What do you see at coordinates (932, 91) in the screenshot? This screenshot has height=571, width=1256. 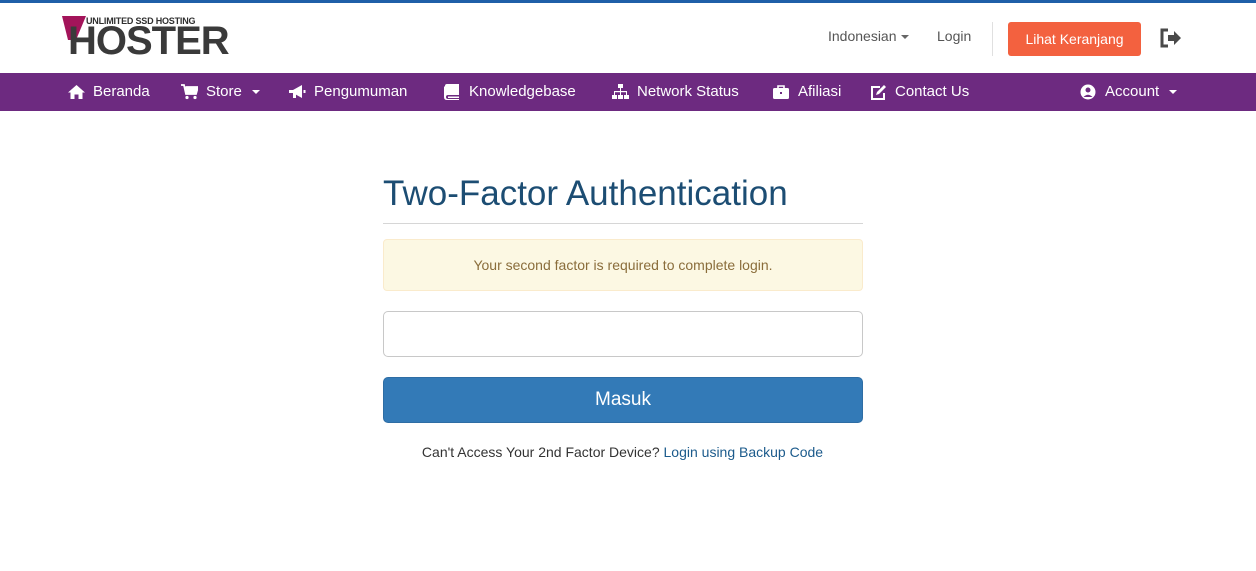 I see `nav-label: Contact Us` at bounding box center [932, 91].